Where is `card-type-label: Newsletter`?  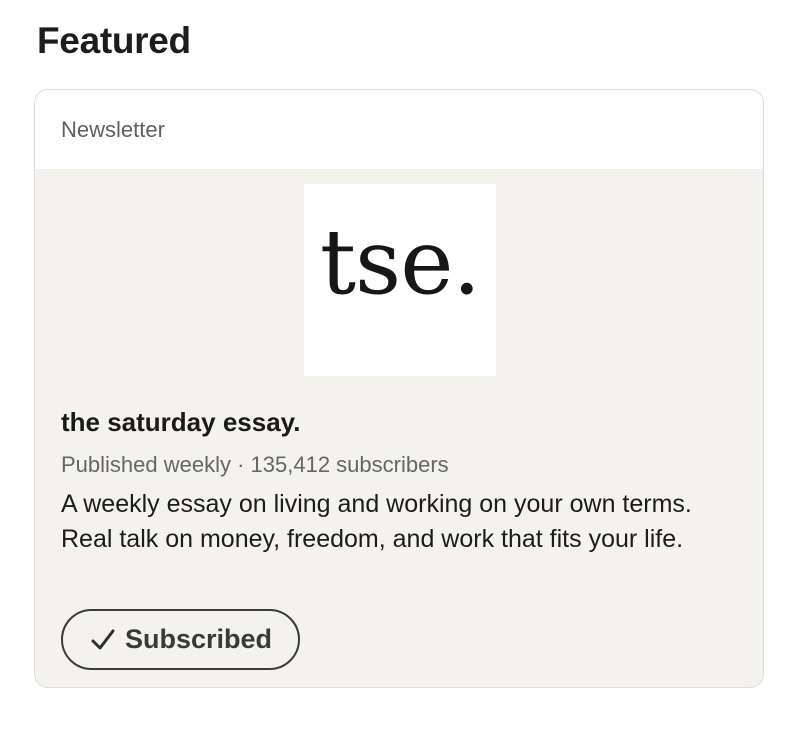
card-type-label: Newsletter is located at coordinates (113, 129).